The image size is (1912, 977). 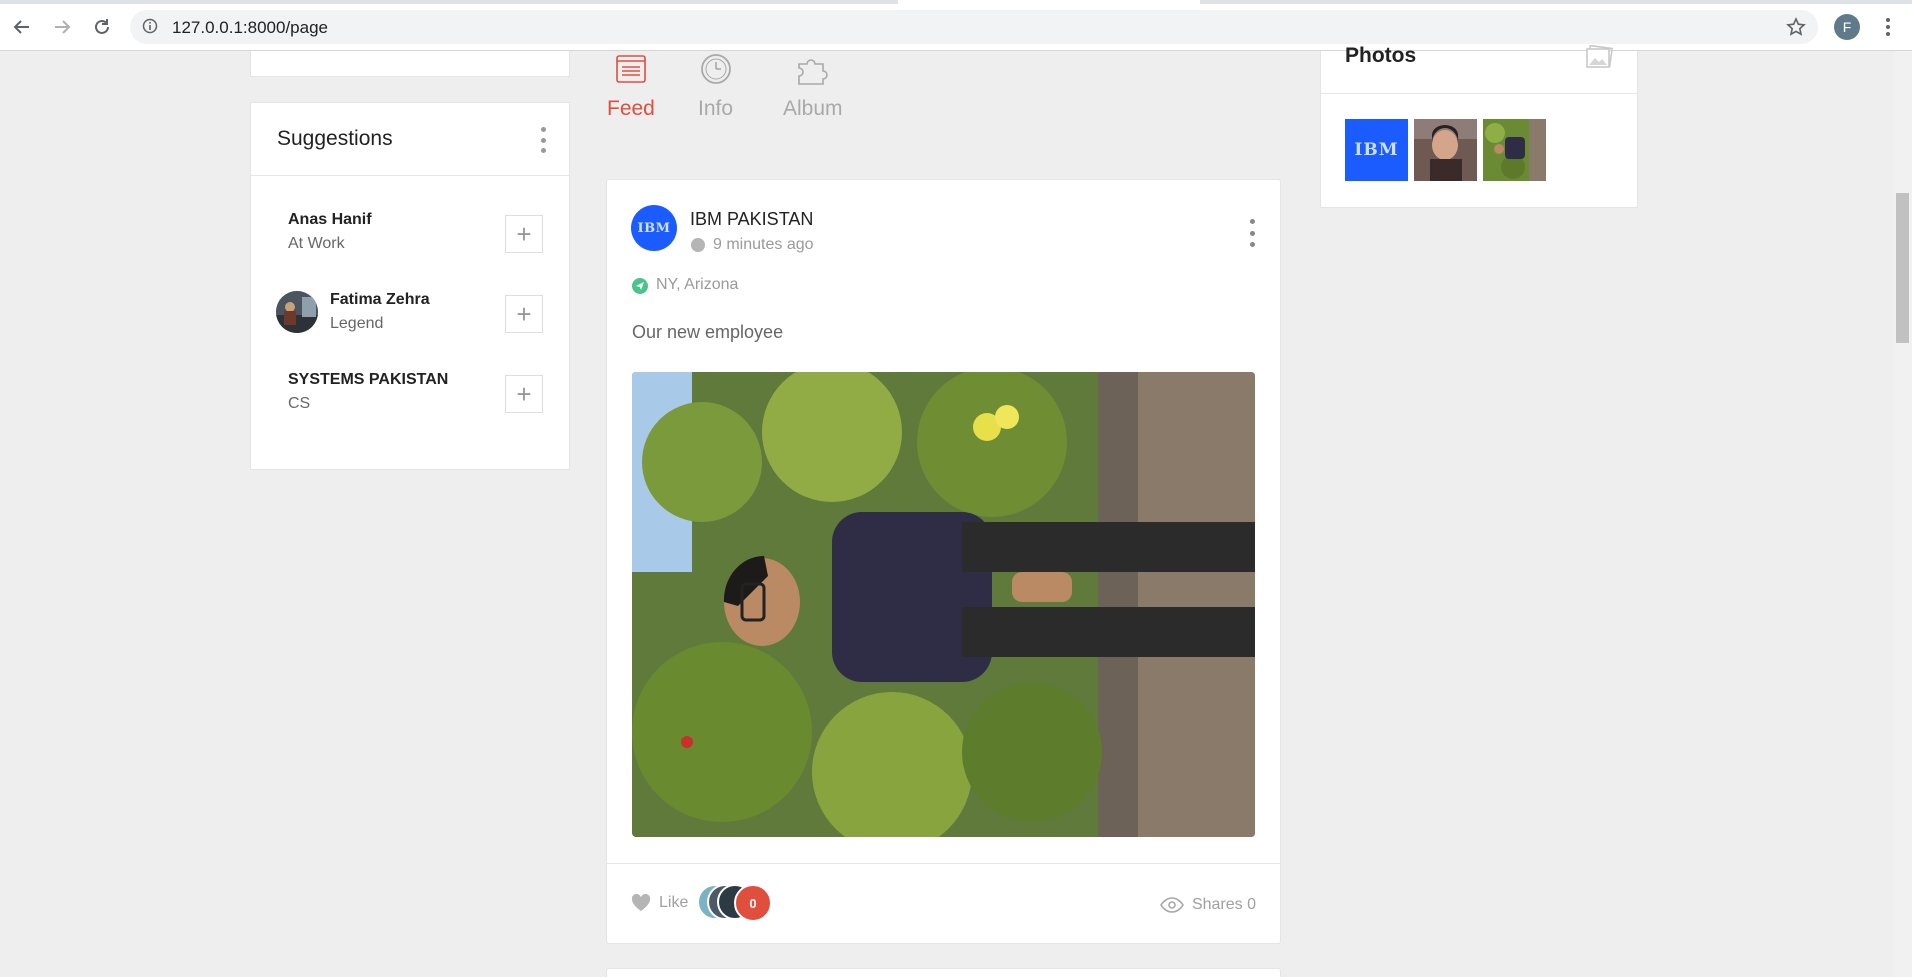 I want to click on photo-thumbnail: IBM, so click(x=1376, y=150).